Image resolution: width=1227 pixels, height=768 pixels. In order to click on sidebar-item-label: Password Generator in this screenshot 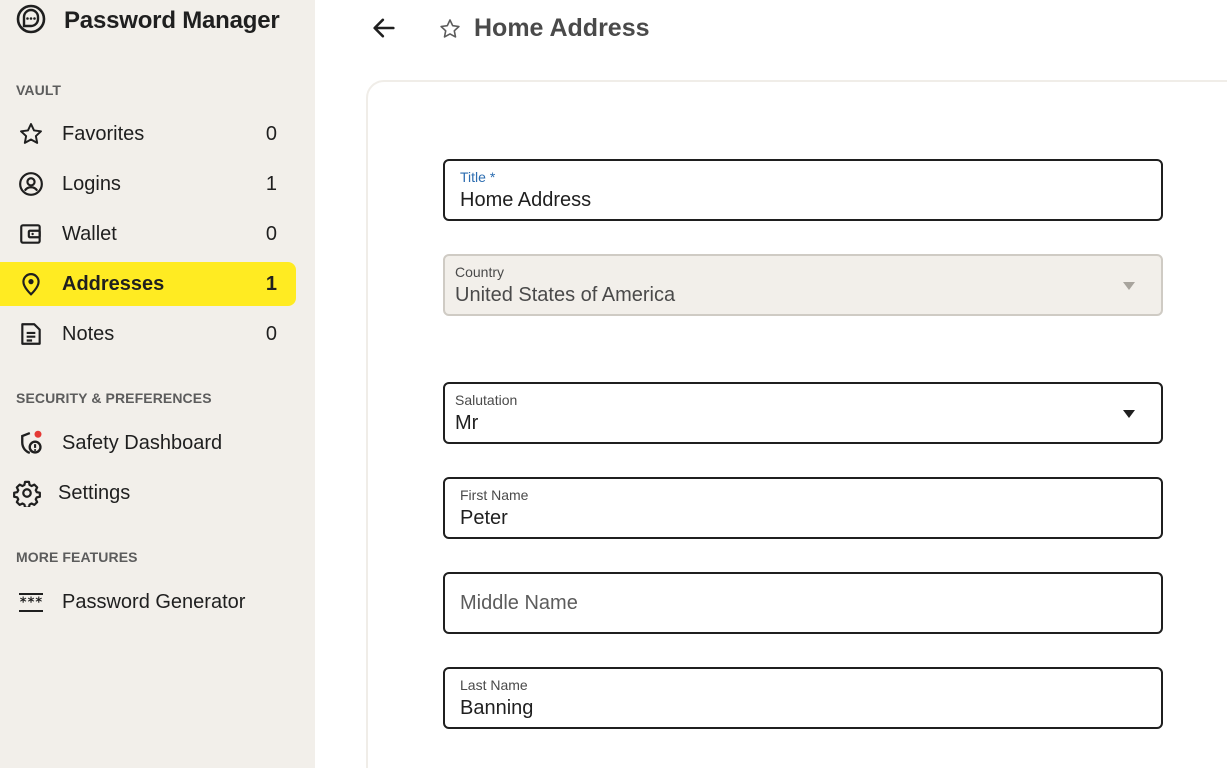, I will do `click(154, 601)`.